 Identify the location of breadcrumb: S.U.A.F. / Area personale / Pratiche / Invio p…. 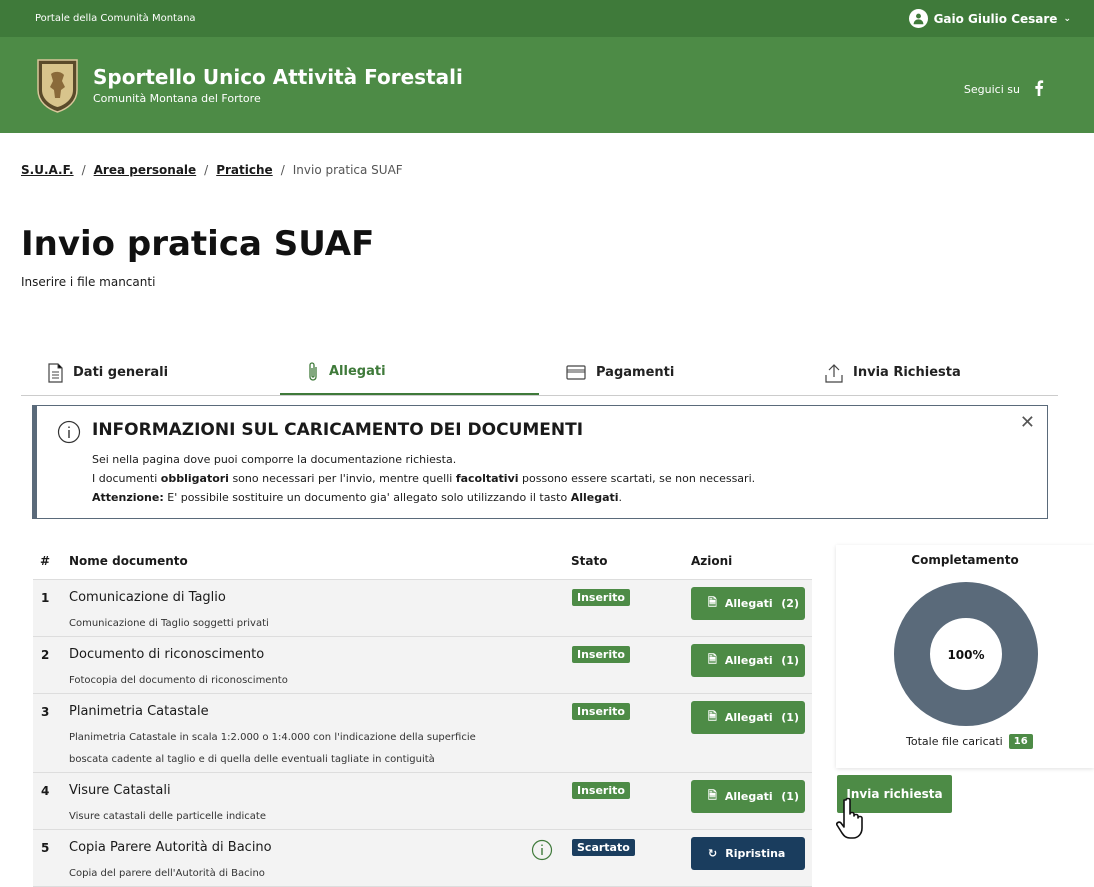
(212, 170).